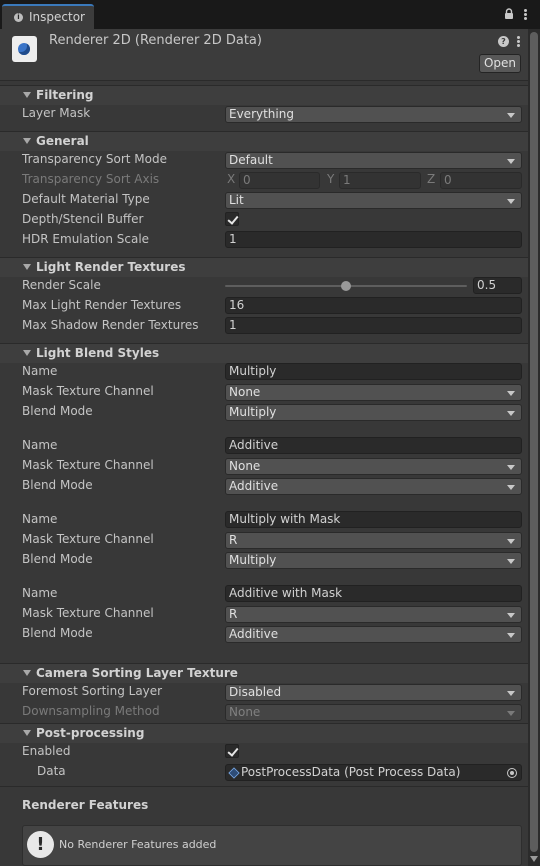  What do you see at coordinates (373, 239) in the screenshot?
I see `hdr-scale-field: 1` at bounding box center [373, 239].